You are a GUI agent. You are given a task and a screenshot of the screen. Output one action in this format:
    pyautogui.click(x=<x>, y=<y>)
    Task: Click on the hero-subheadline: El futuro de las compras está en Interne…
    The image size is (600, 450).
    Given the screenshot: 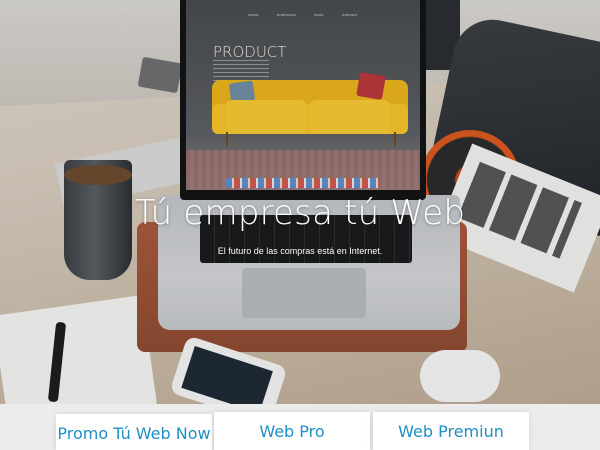 What is the action you would take?
    pyautogui.click(x=300, y=251)
    